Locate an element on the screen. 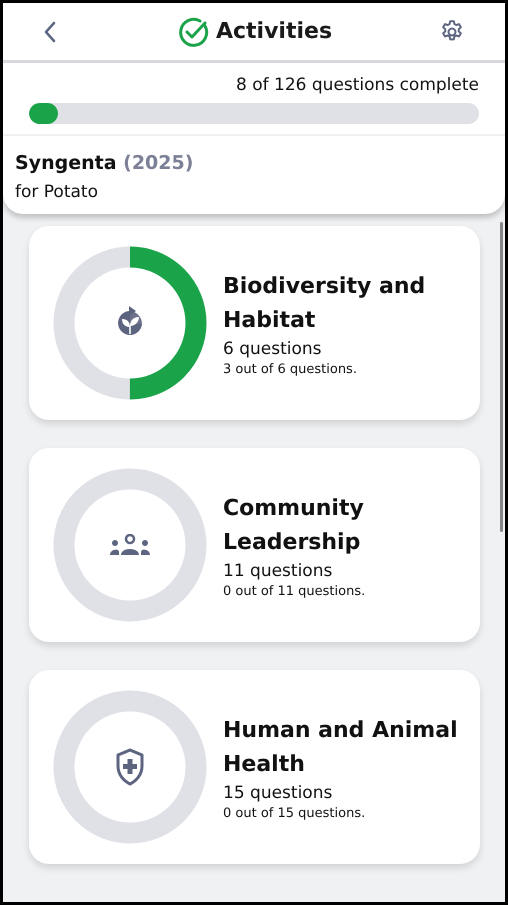  completion-text: 0 out of 11 questions. is located at coordinates (294, 591).